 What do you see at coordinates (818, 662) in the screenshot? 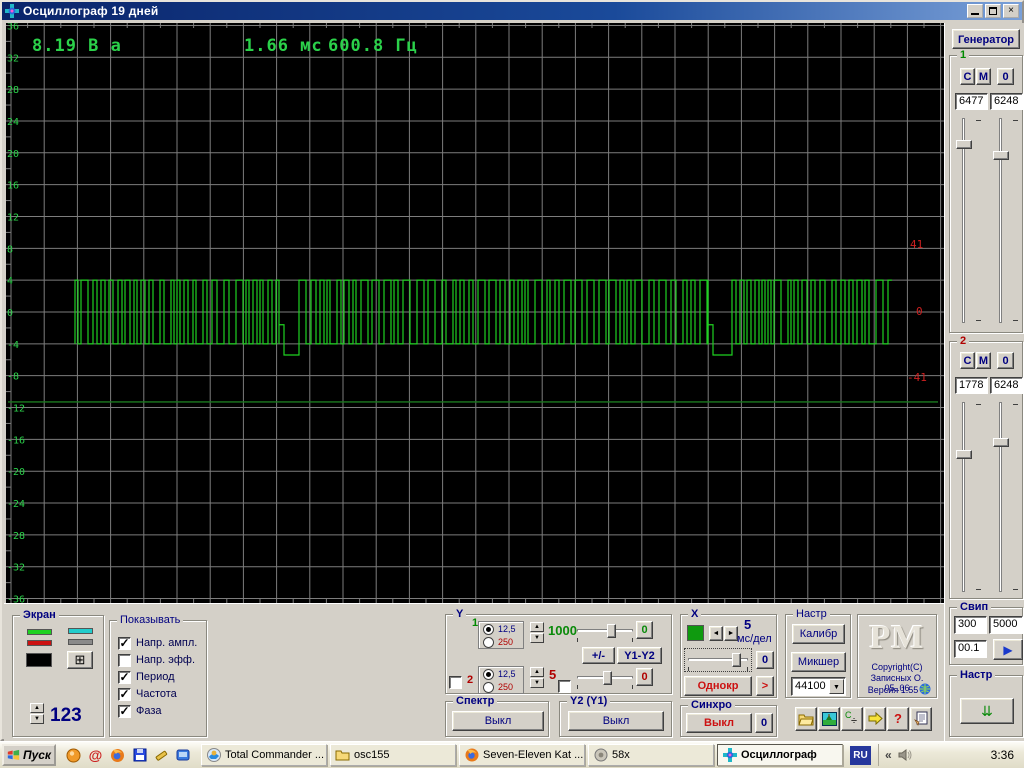
I see `mixer-button: Микшер` at bounding box center [818, 662].